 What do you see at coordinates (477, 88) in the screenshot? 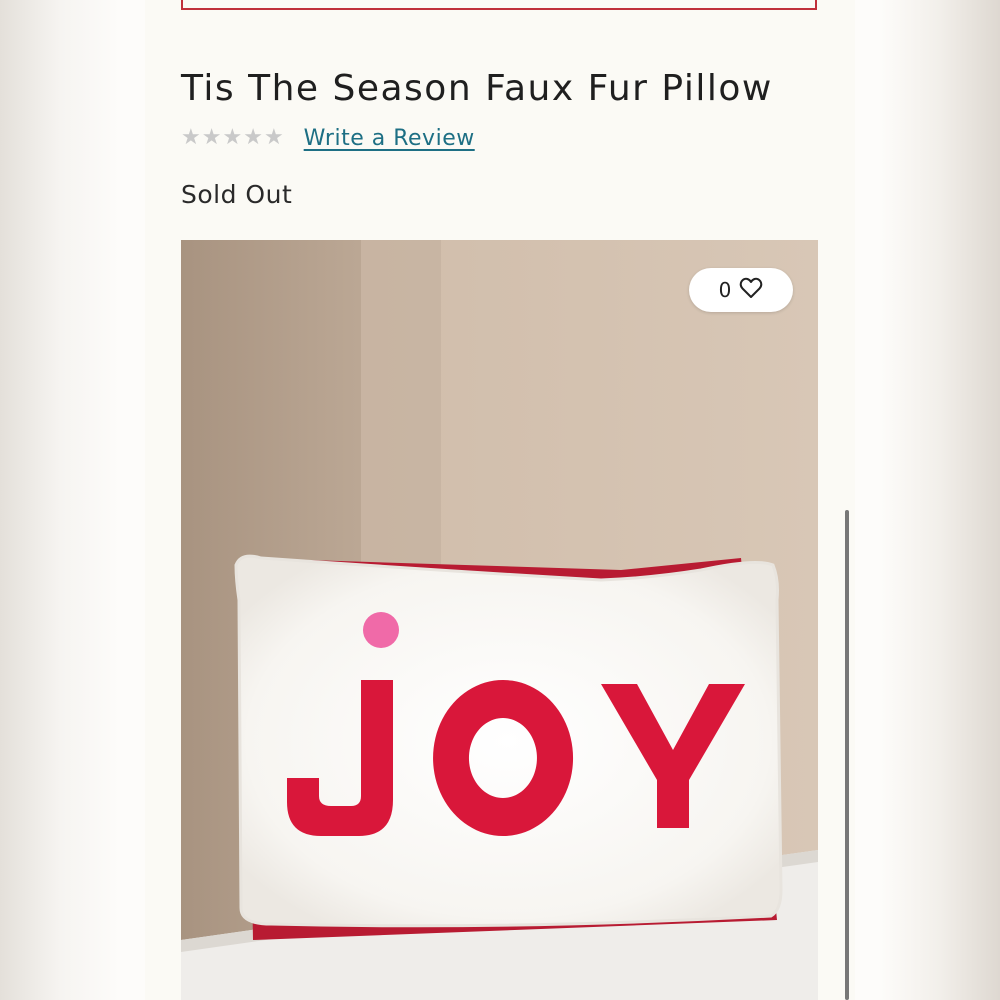
I see `product-title: Tis The Season Faux Fur Pillow` at bounding box center [477, 88].